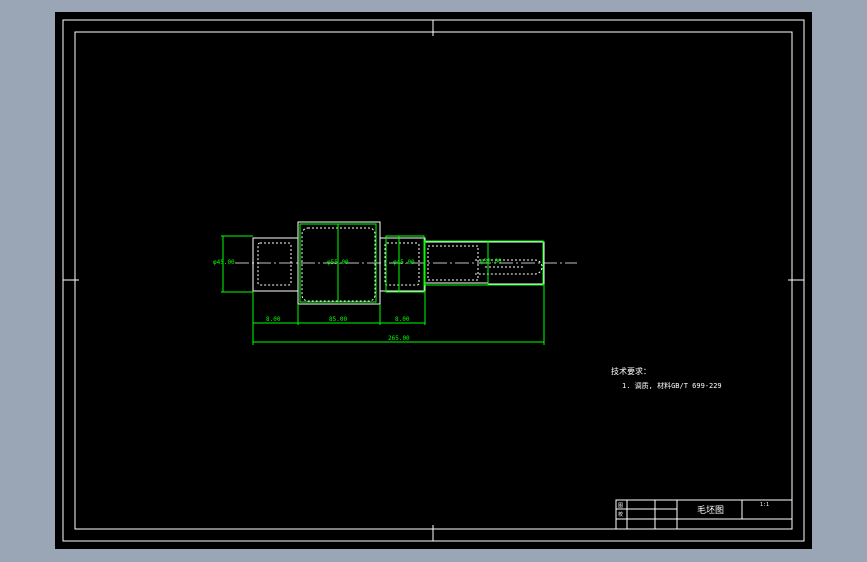 This screenshot has height=562, width=867. Describe the element at coordinates (456, 262) in the screenshot. I see `shaft-section-step` at that location.